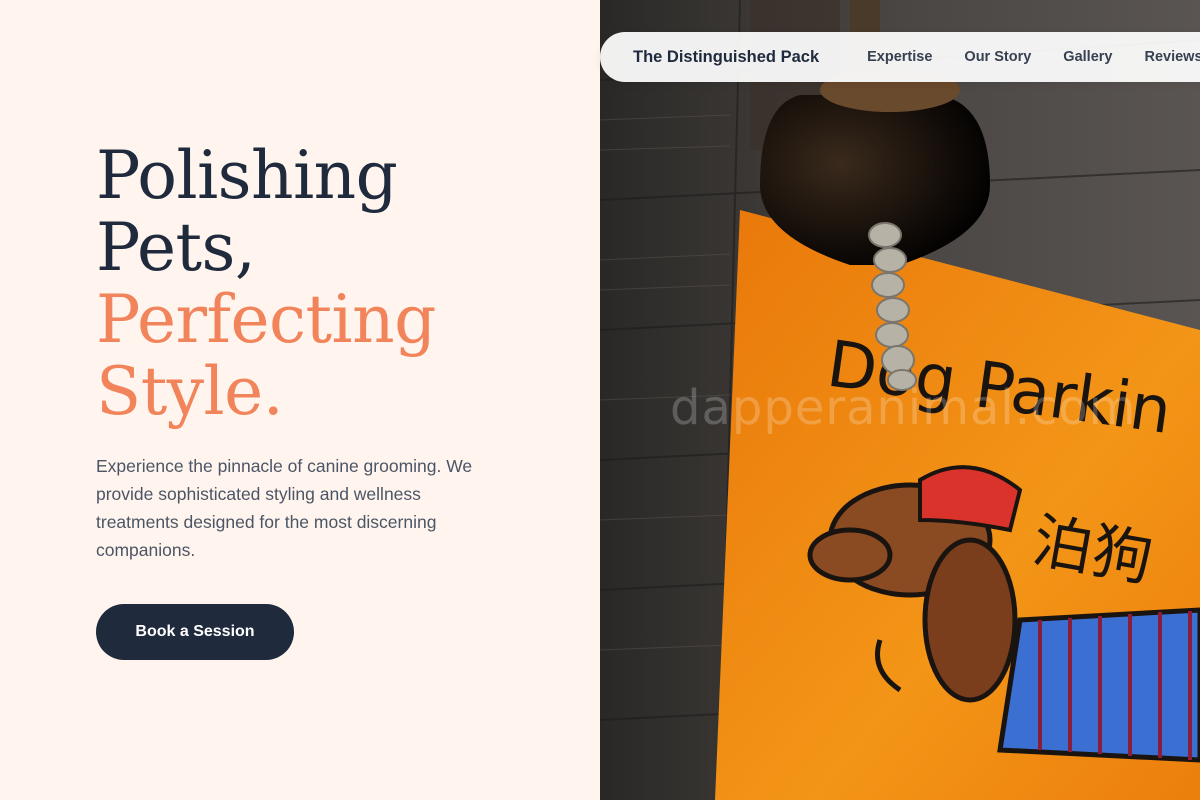 This screenshot has height=800, width=1200. I want to click on headline-line-4: Style., so click(190, 391).